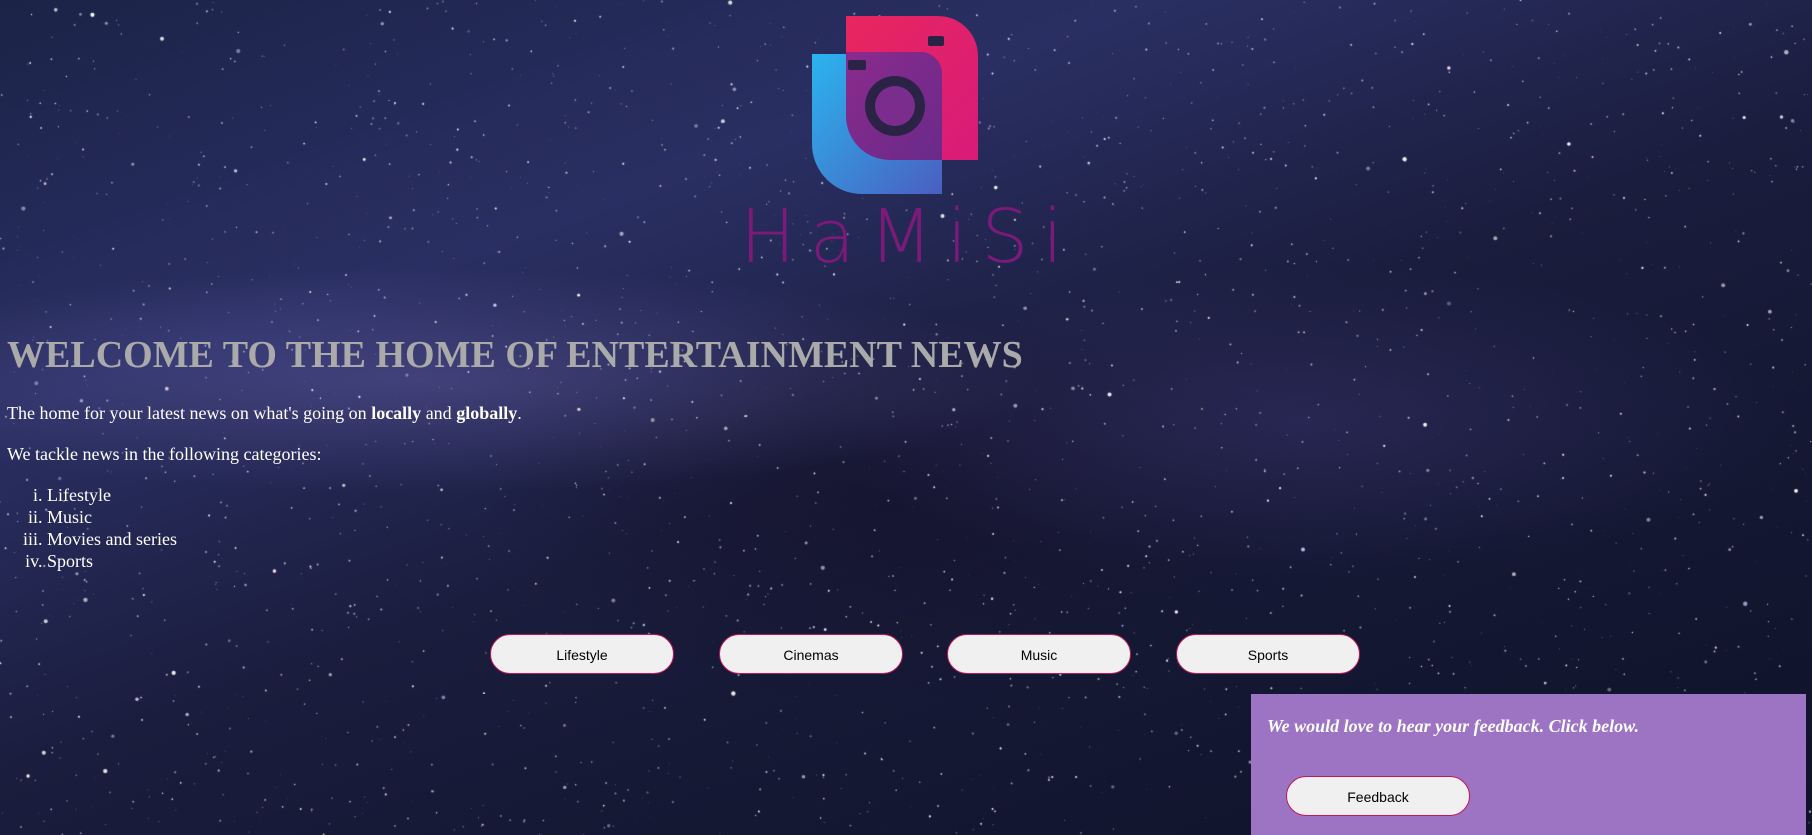 The width and height of the screenshot is (1812, 835). I want to click on lifestyle-button: Lifestyle, so click(582, 654).